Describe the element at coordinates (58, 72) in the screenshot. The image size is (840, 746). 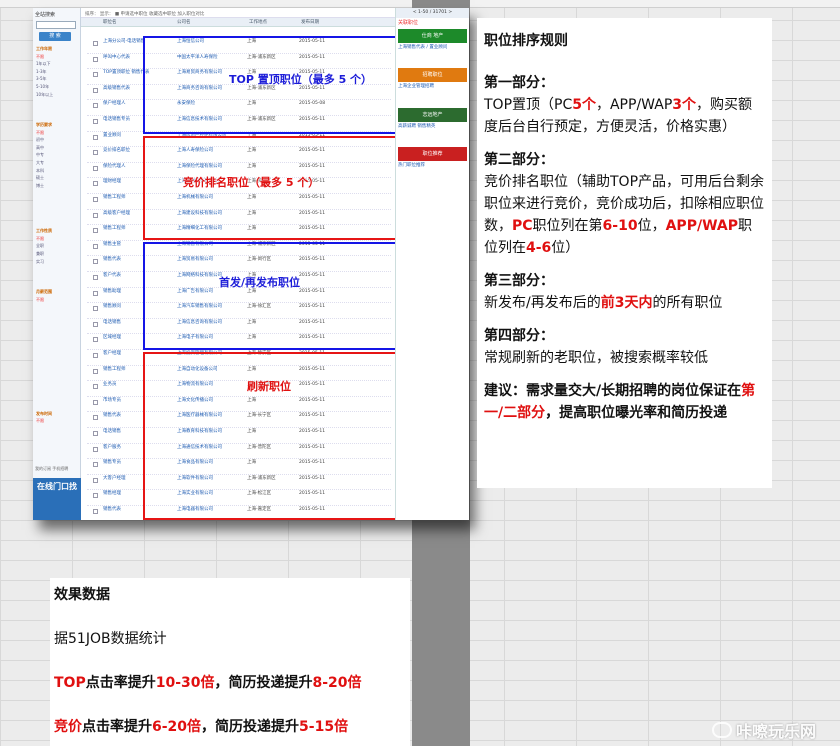
I see `filter-item: 1-3年` at that location.